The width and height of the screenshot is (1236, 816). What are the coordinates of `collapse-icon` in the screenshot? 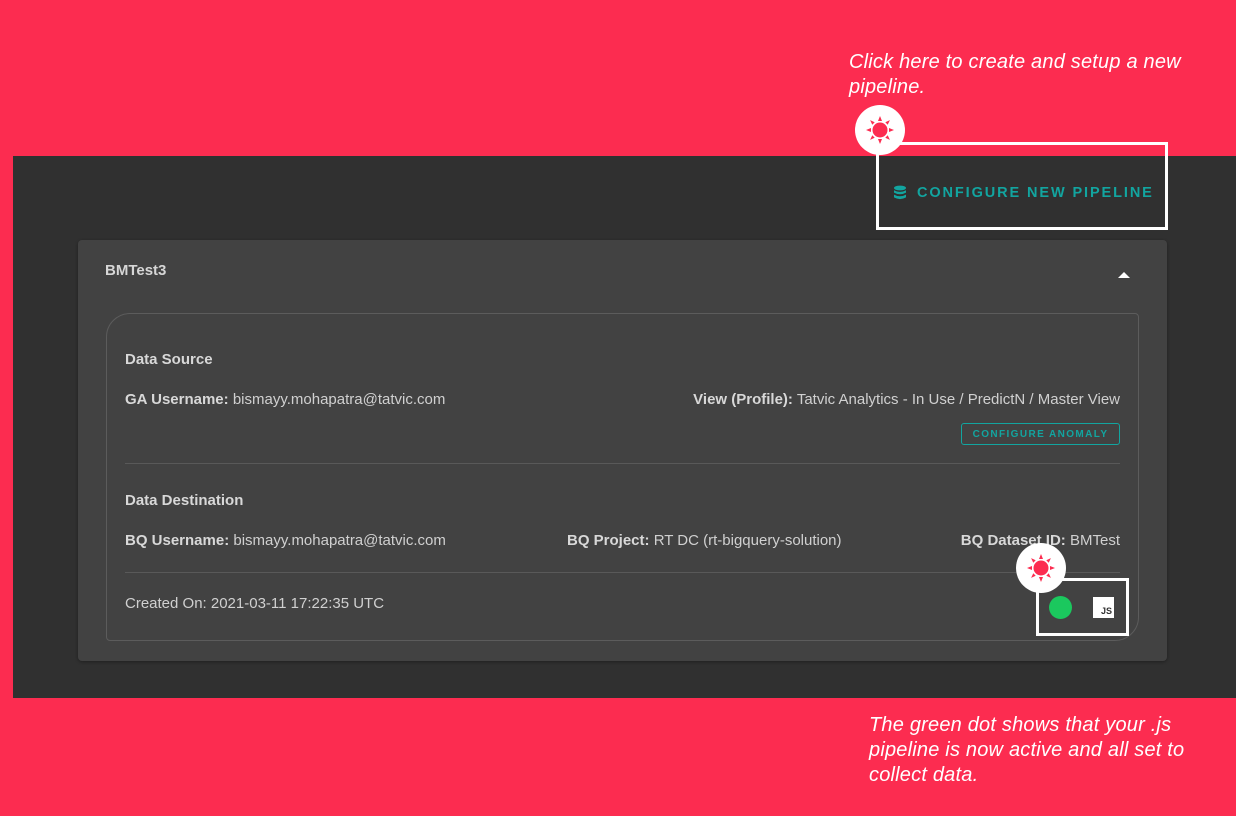 It's located at (1124, 275).